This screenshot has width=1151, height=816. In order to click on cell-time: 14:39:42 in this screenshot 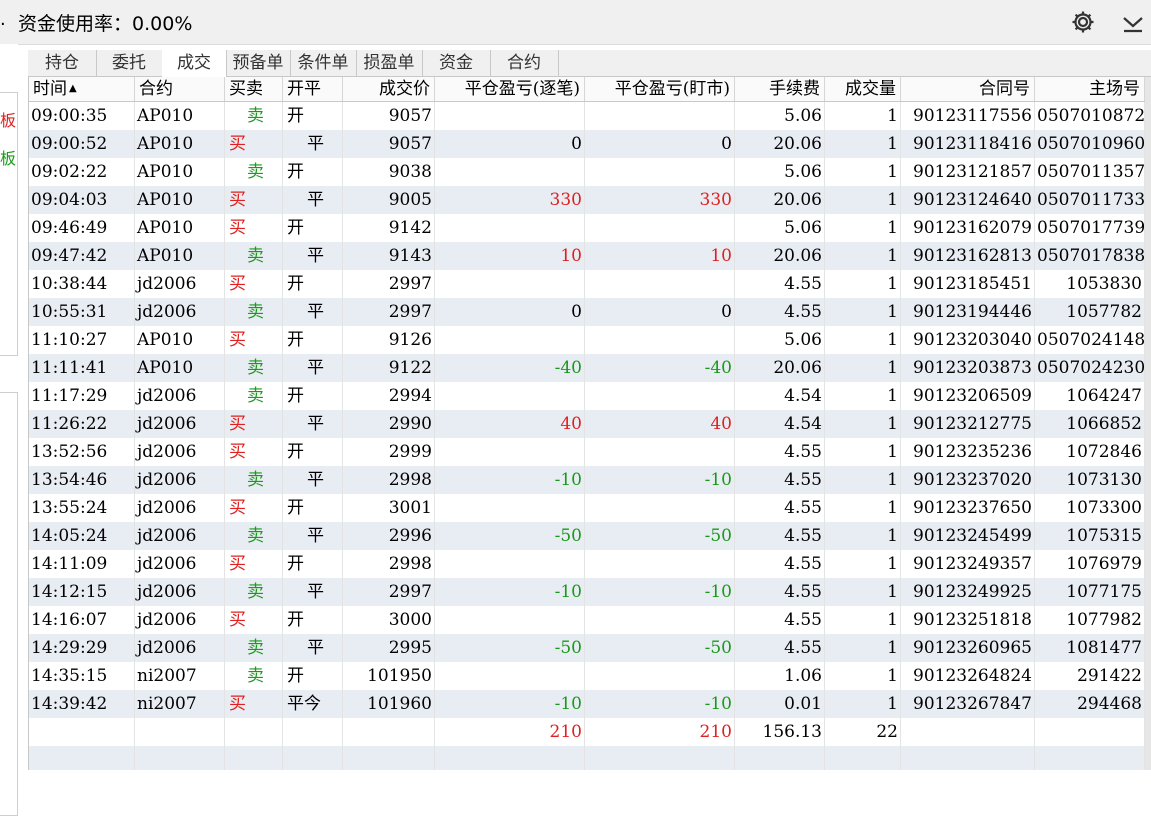, I will do `click(82, 704)`.